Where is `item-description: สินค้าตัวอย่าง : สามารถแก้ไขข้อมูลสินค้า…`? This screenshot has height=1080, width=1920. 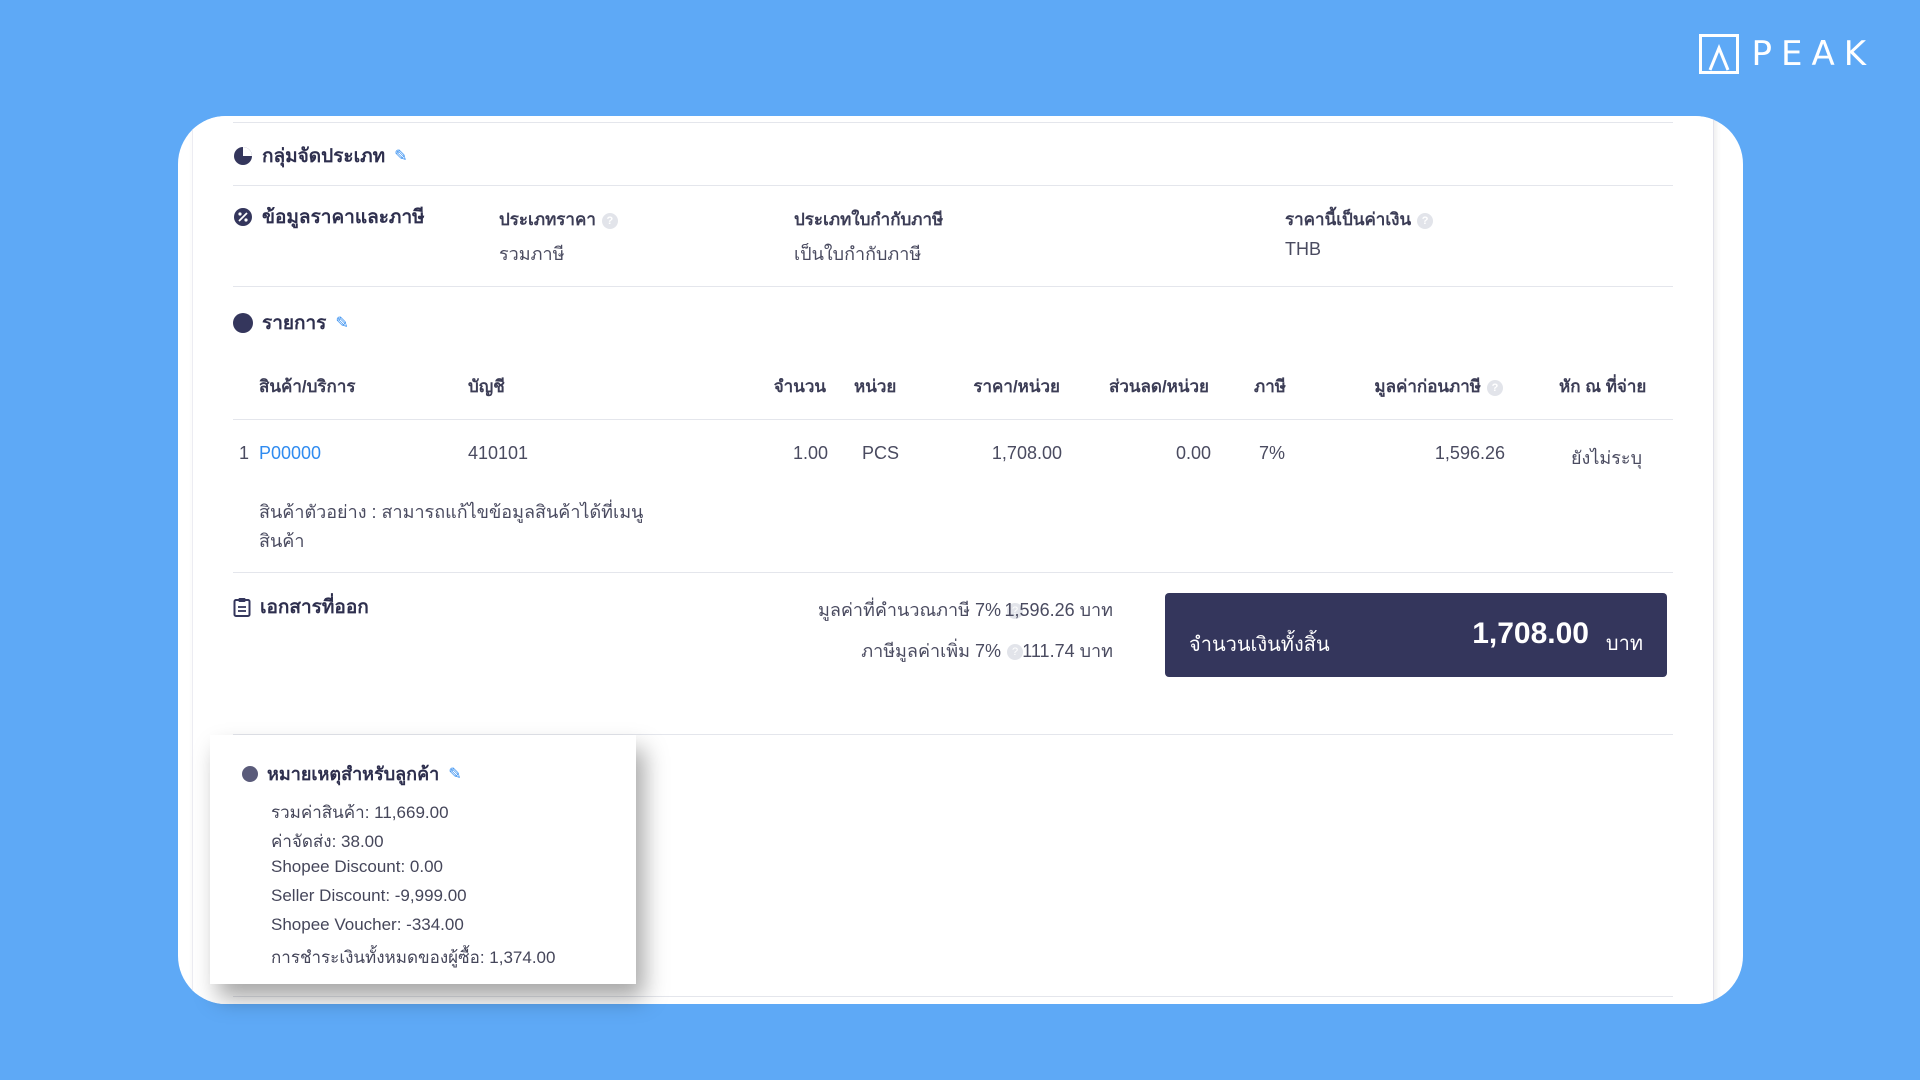
item-description: สินค้าตัวอย่าง : สามารถแก้ไขข้อมูลสินค้า… is located at coordinates (451, 512).